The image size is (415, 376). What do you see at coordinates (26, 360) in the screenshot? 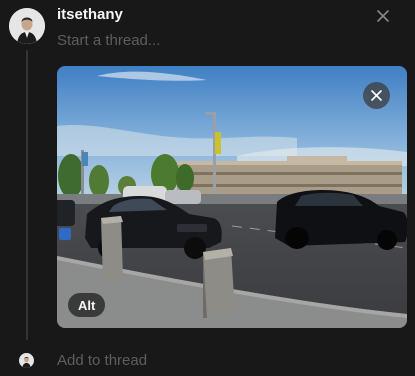
I see `small-avatar` at bounding box center [26, 360].